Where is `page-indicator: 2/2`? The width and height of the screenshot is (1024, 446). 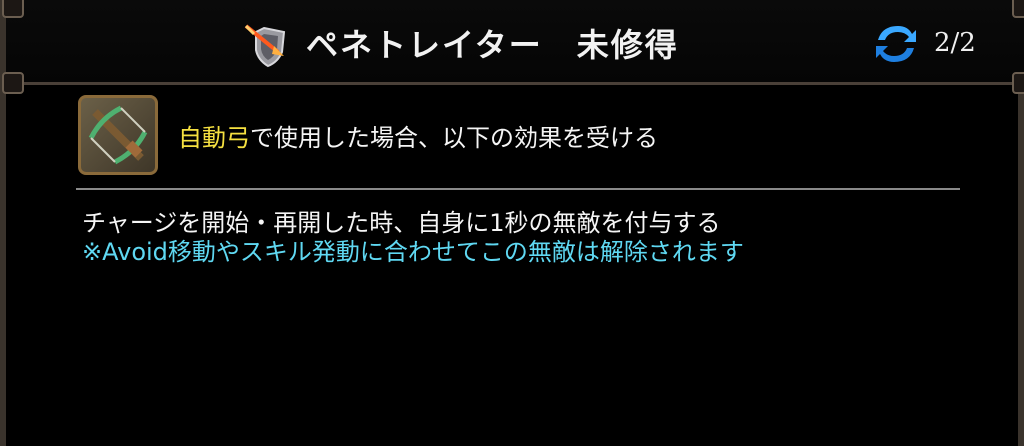 page-indicator: 2/2 is located at coordinates (955, 43).